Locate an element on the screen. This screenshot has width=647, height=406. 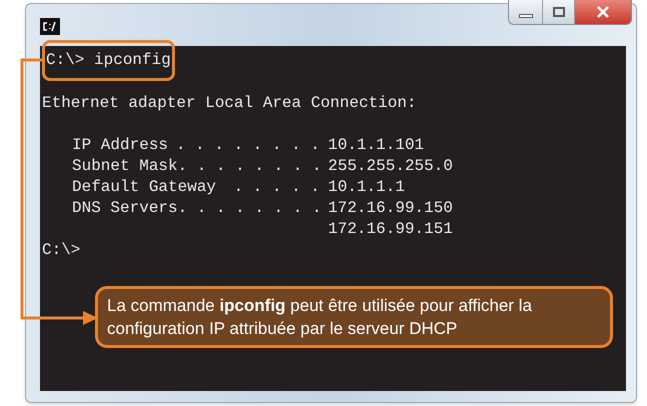
command-prompt: C:\> is located at coordinates (61, 250).